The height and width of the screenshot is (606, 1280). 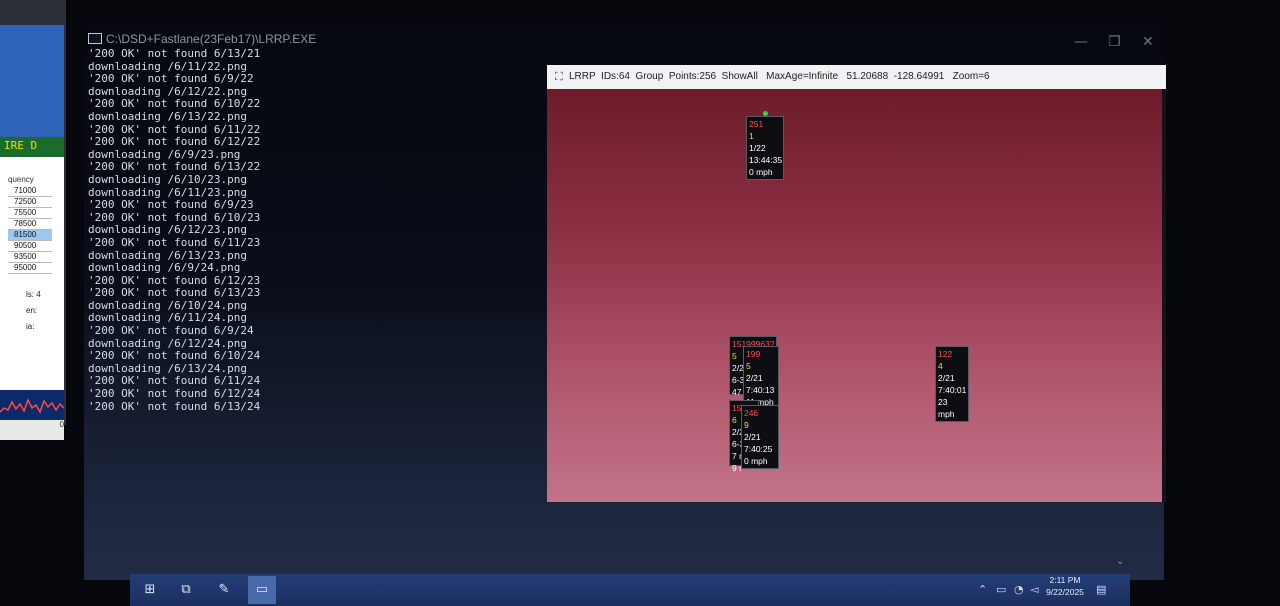 I want to click on scroll-down-arrow-icon: ⌄, so click(x=1120, y=561).